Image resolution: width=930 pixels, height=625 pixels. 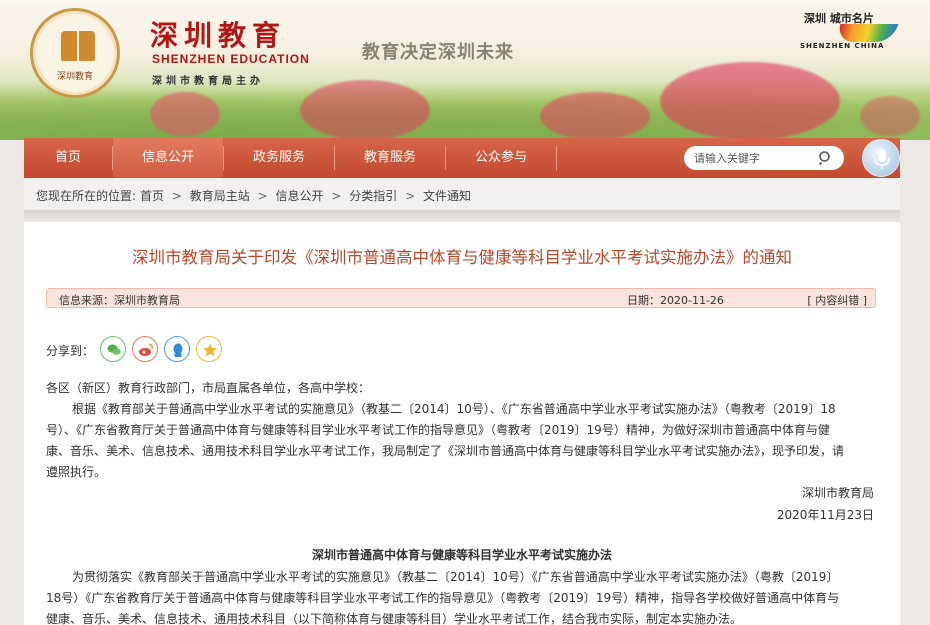 I want to click on slogan: 教育决定深圳未来, so click(x=438, y=52).